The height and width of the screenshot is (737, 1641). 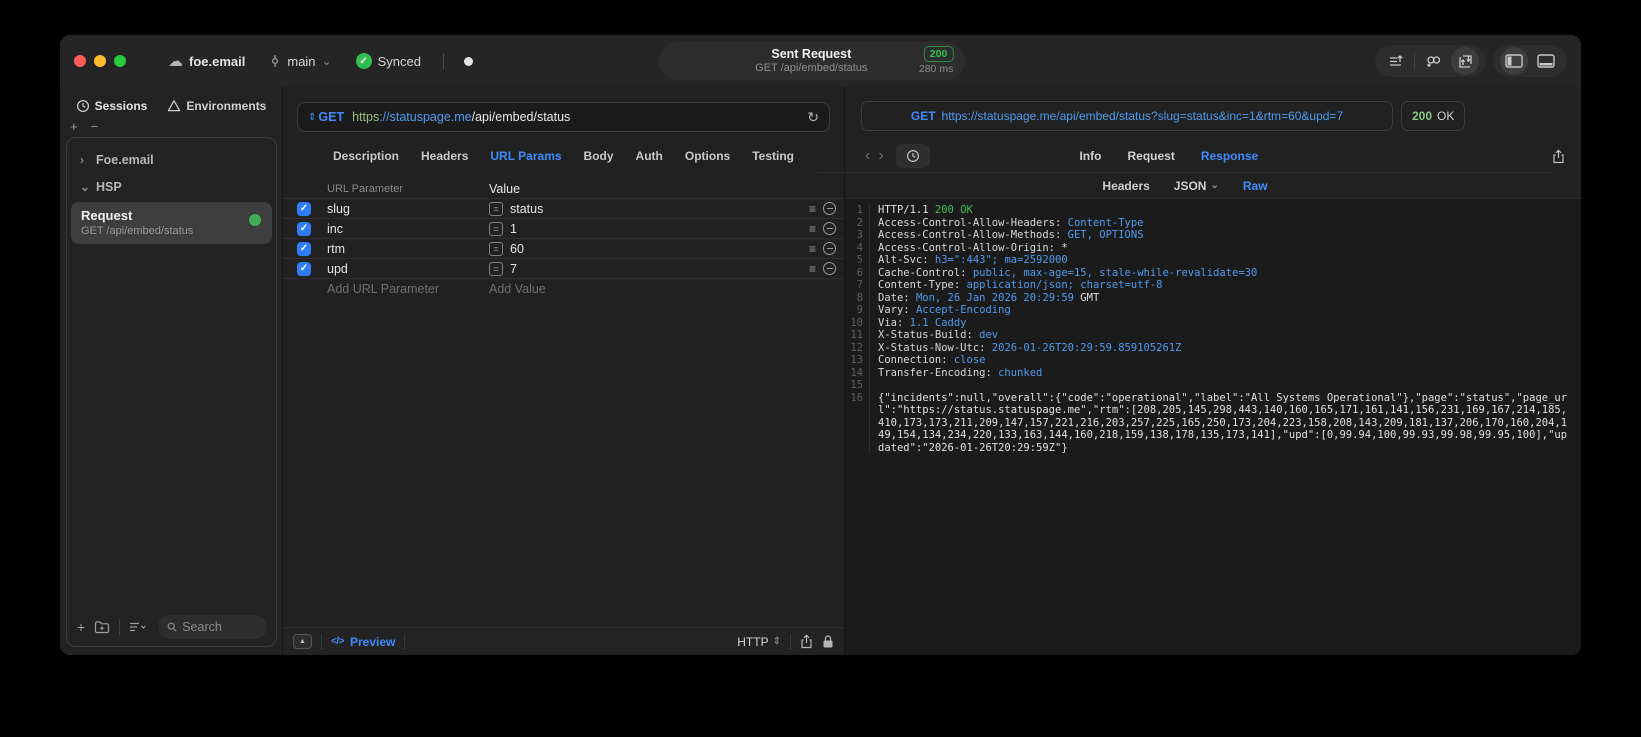 What do you see at coordinates (637, 289) in the screenshot?
I see `add-param-value-placeholder: Add Value` at bounding box center [637, 289].